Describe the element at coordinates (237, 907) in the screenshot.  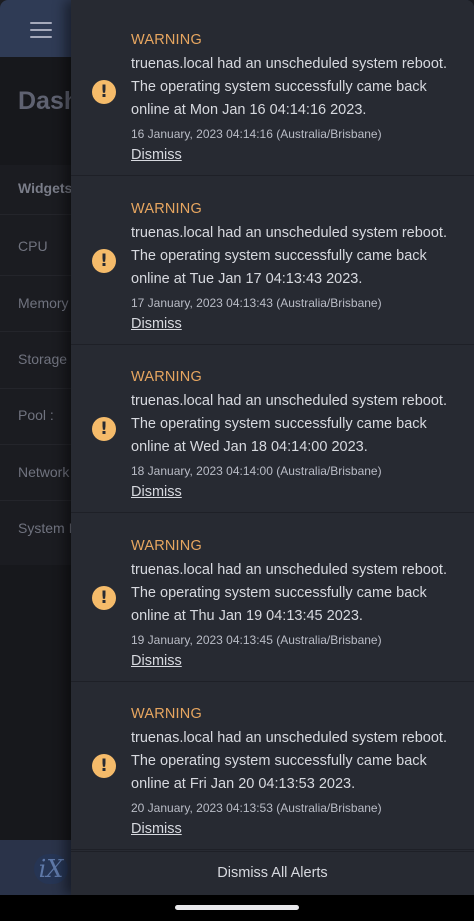
I see `home-indicator` at that location.